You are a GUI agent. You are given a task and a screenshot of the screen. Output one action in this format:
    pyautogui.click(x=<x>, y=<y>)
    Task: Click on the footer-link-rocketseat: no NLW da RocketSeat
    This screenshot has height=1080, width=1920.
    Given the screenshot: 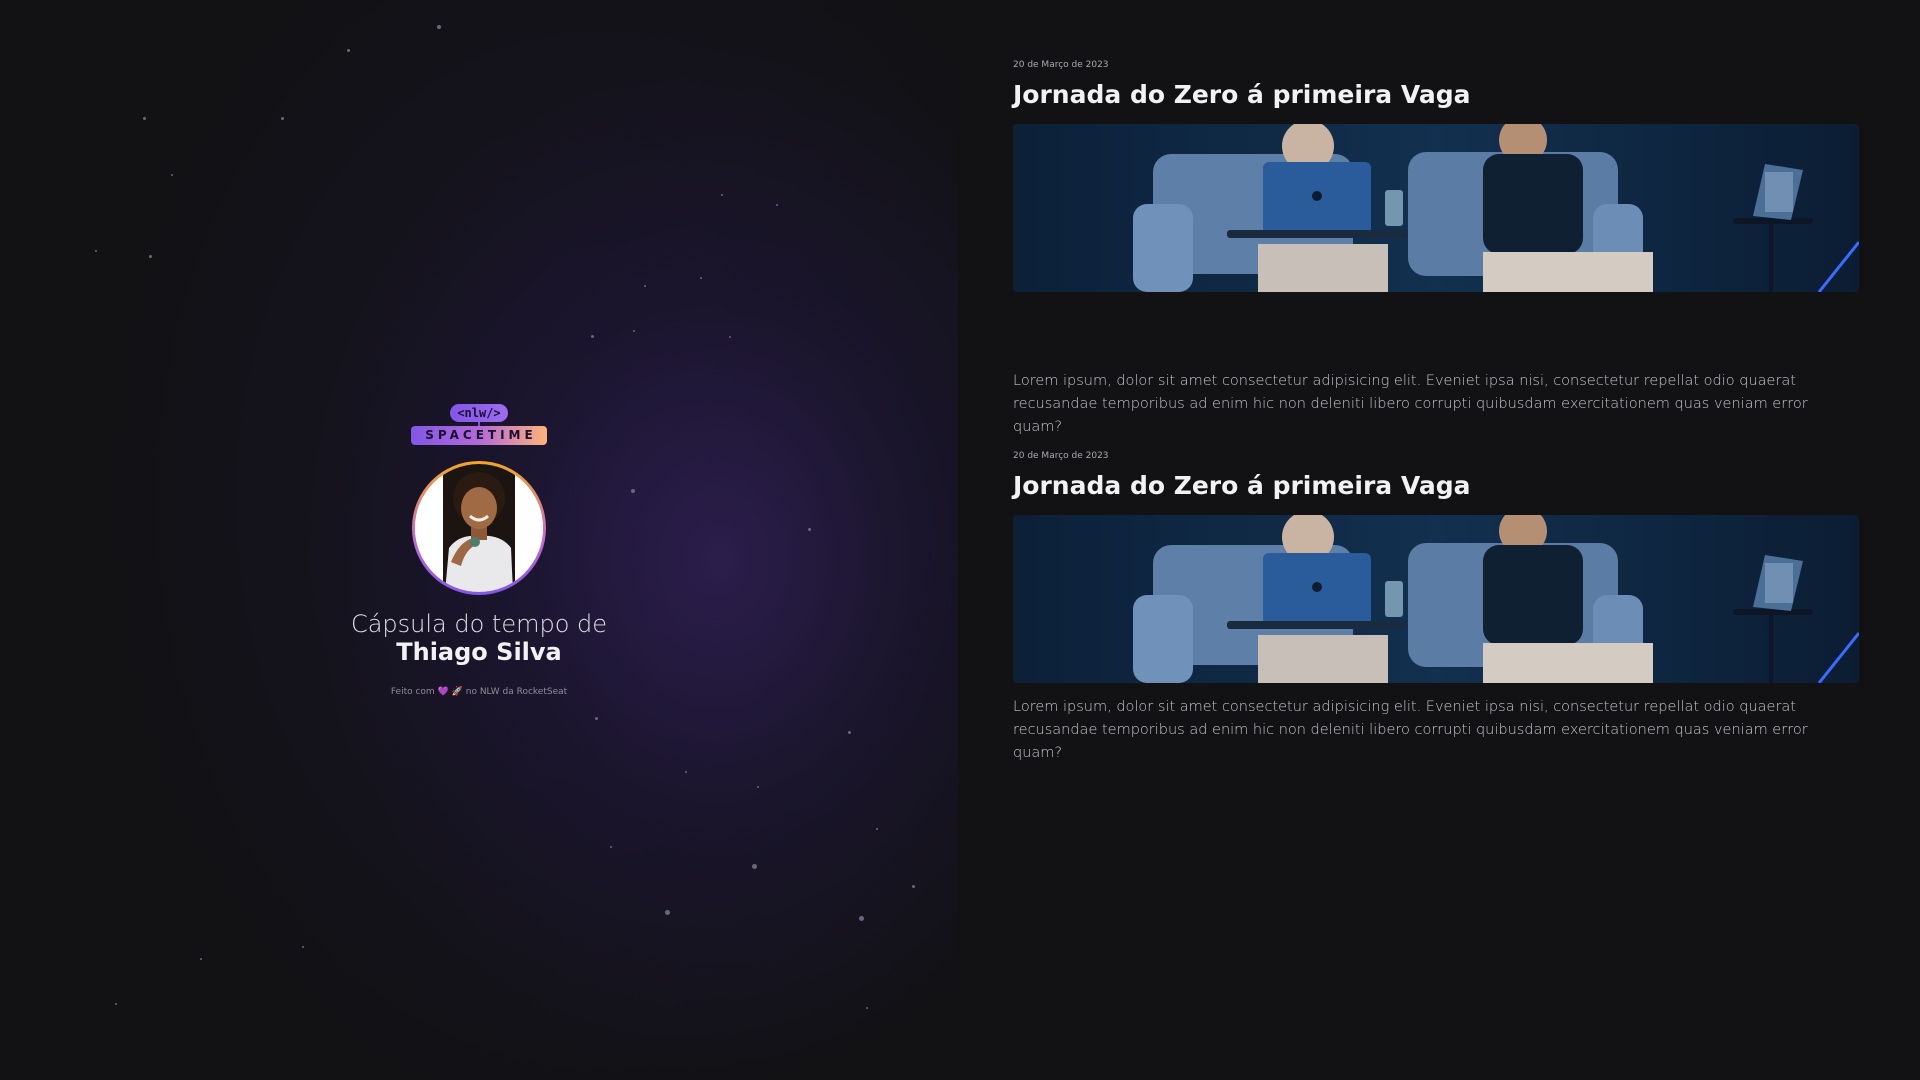 What is the action you would take?
    pyautogui.click(x=516, y=692)
    